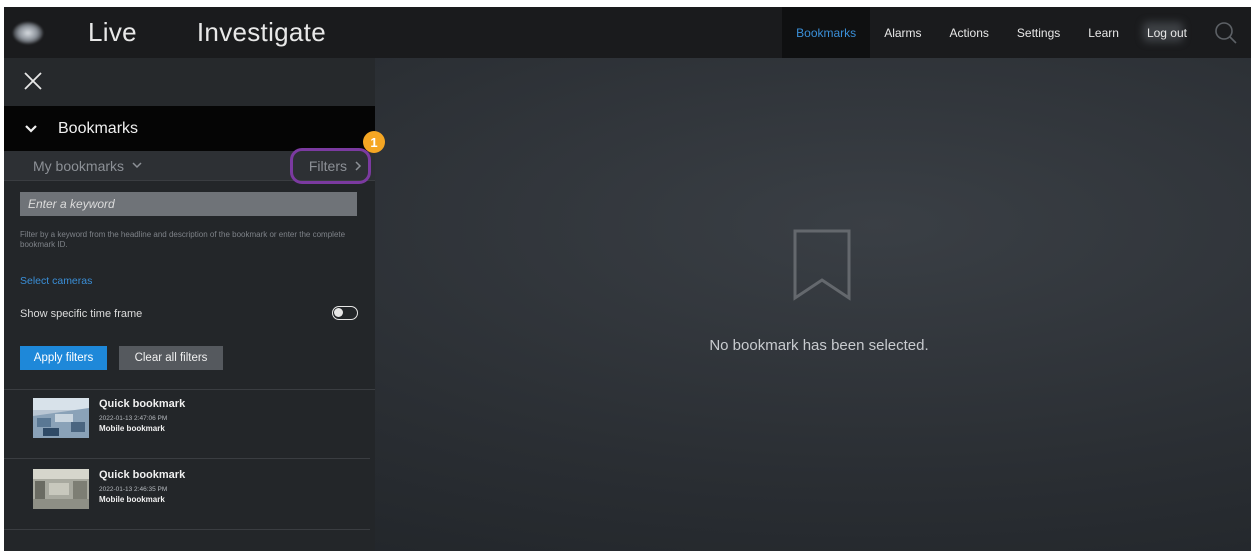  I want to click on logout-label: Log out, so click(1166, 32).